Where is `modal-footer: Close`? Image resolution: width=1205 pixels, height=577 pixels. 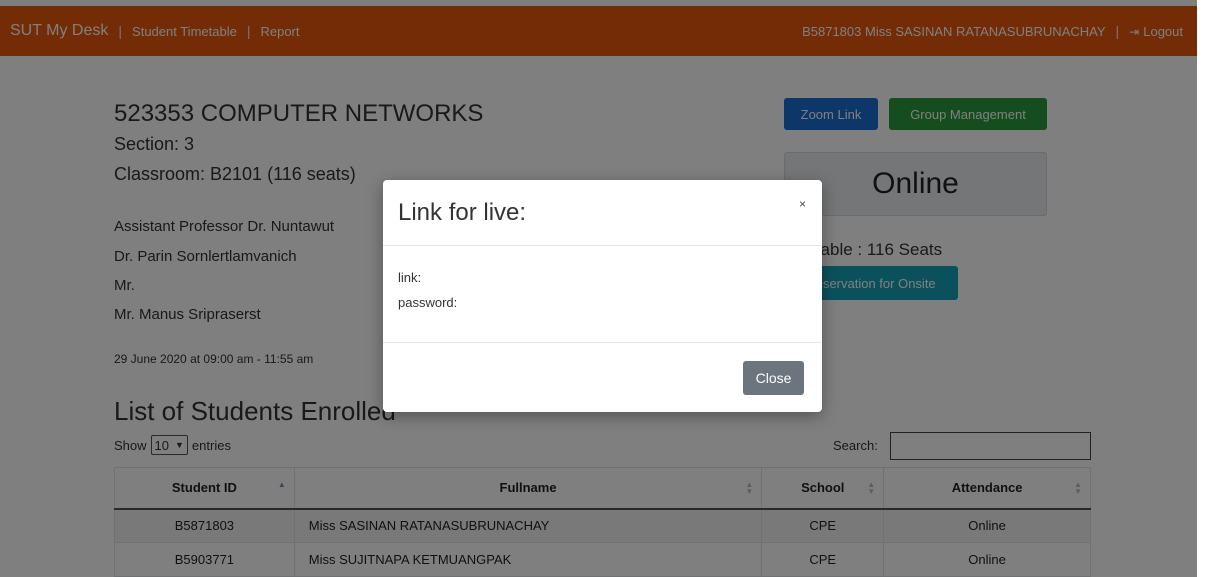 modal-footer: Close is located at coordinates (602, 377).